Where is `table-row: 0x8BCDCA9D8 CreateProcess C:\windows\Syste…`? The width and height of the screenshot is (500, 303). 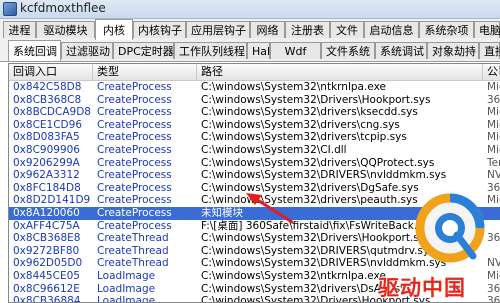 table-row: 0x8BCDCA9D8 CreateProcess C:\windows\Syste… is located at coordinates (254, 112).